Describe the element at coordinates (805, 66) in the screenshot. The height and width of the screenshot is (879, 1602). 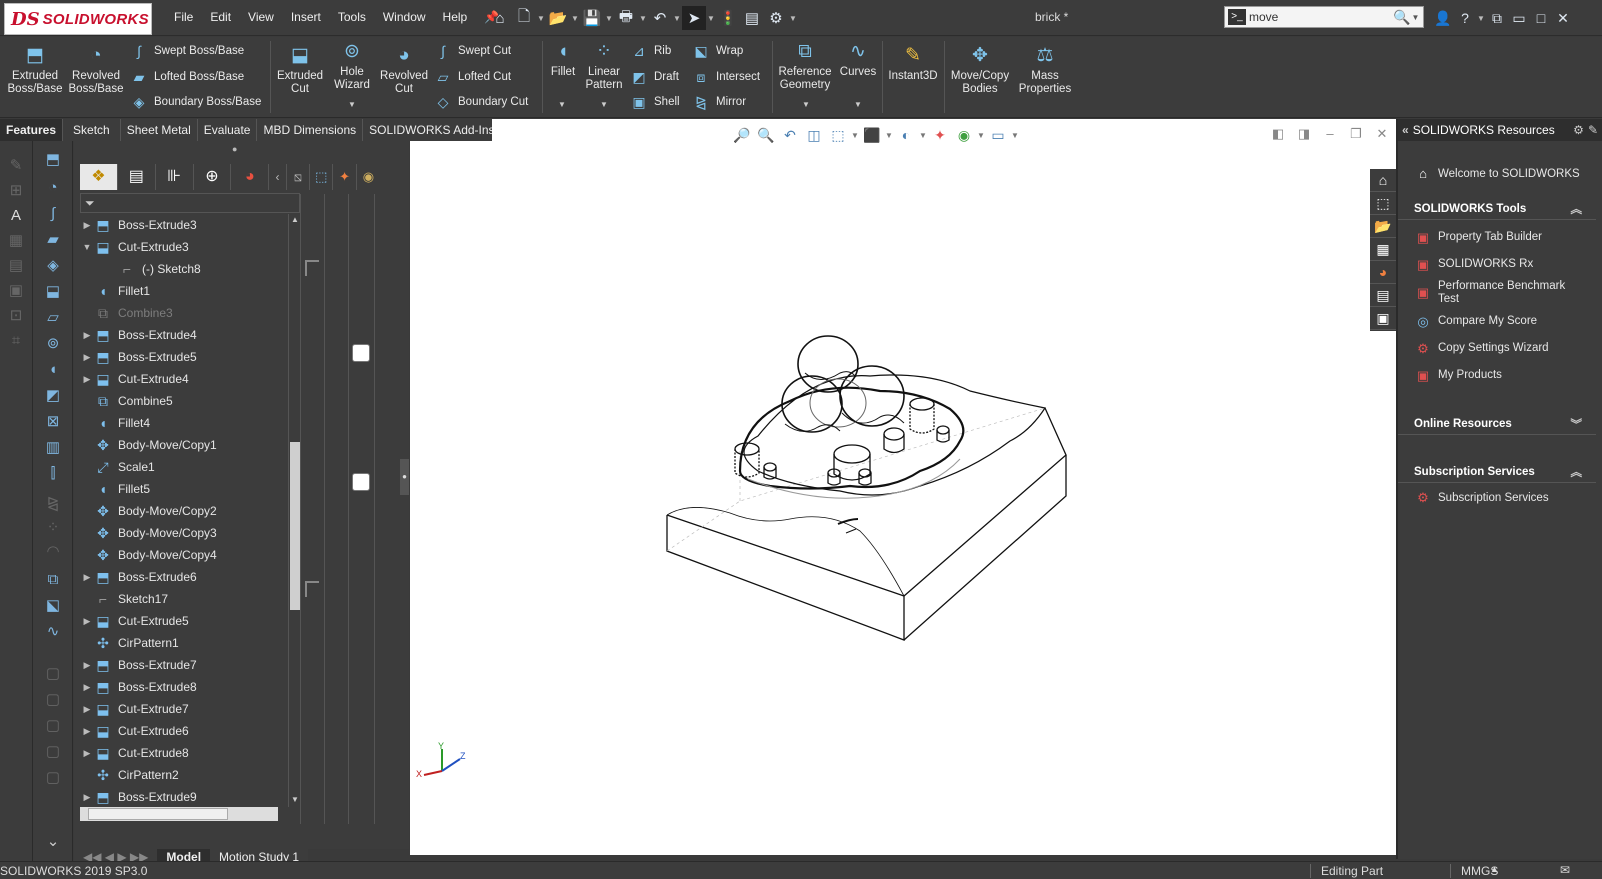
I see `reference-geometry-button: ⧉ Reference Geometry` at that location.